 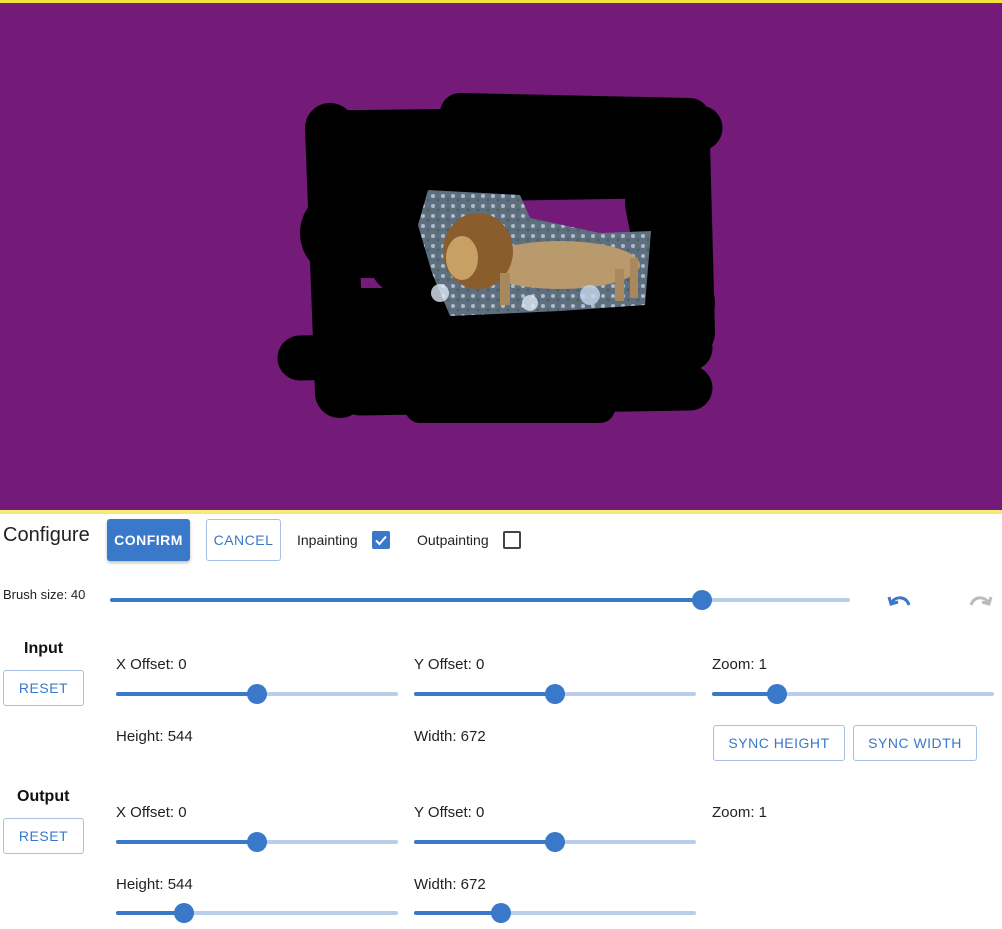 What do you see at coordinates (151, 664) in the screenshot?
I see `input-x-offset-label: X Offset: 0` at bounding box center [151, 664].